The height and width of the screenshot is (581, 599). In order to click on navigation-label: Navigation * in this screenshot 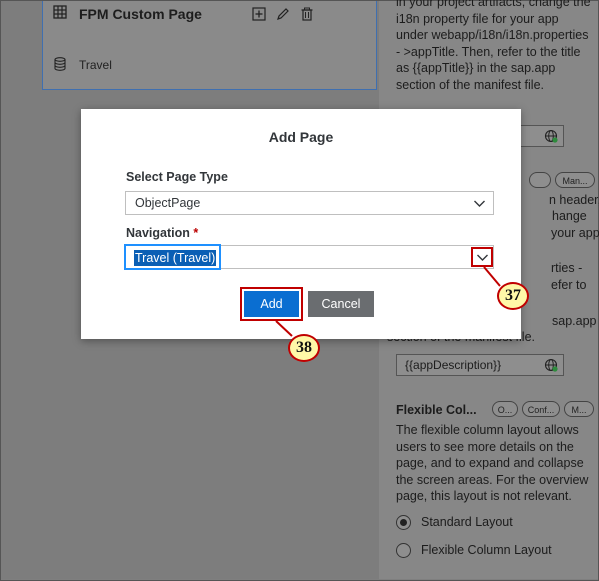, I will do `click(162, 233)`.